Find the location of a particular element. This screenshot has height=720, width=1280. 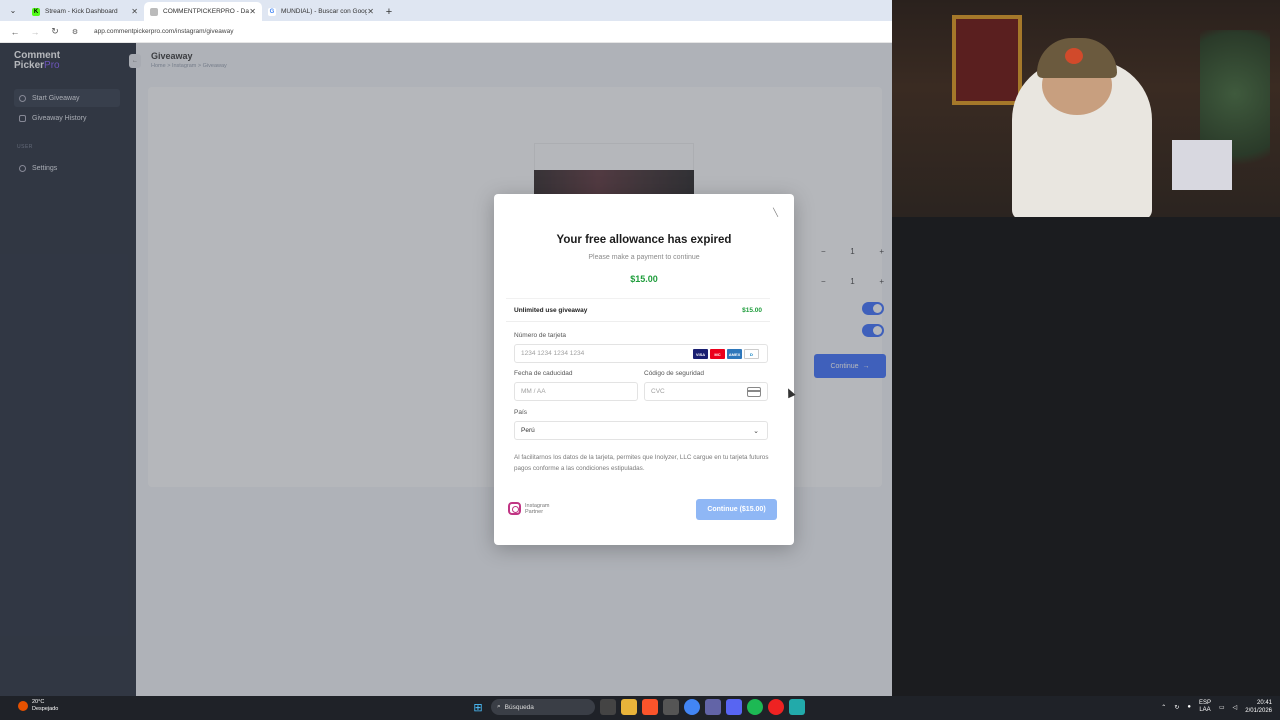

expiry-label: Fecha de caducidad is located at coordinates (543, 373).